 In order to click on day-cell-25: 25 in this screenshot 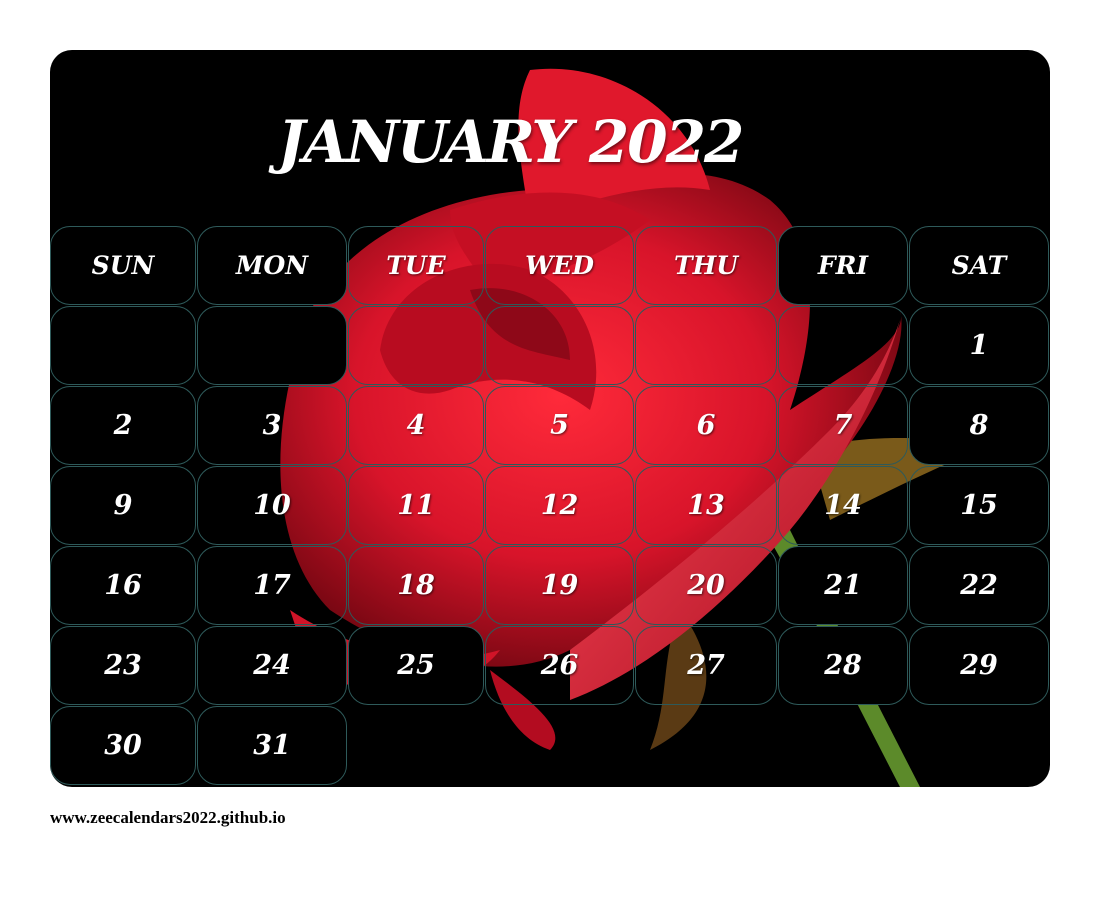, I will do `click(416, 665)`.